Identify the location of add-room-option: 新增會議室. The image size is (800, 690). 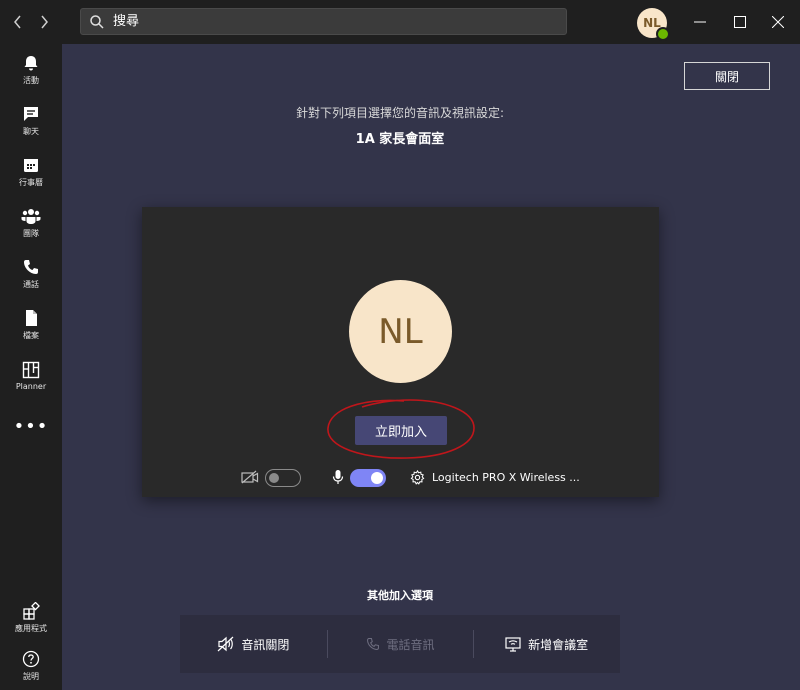
(546, 644).